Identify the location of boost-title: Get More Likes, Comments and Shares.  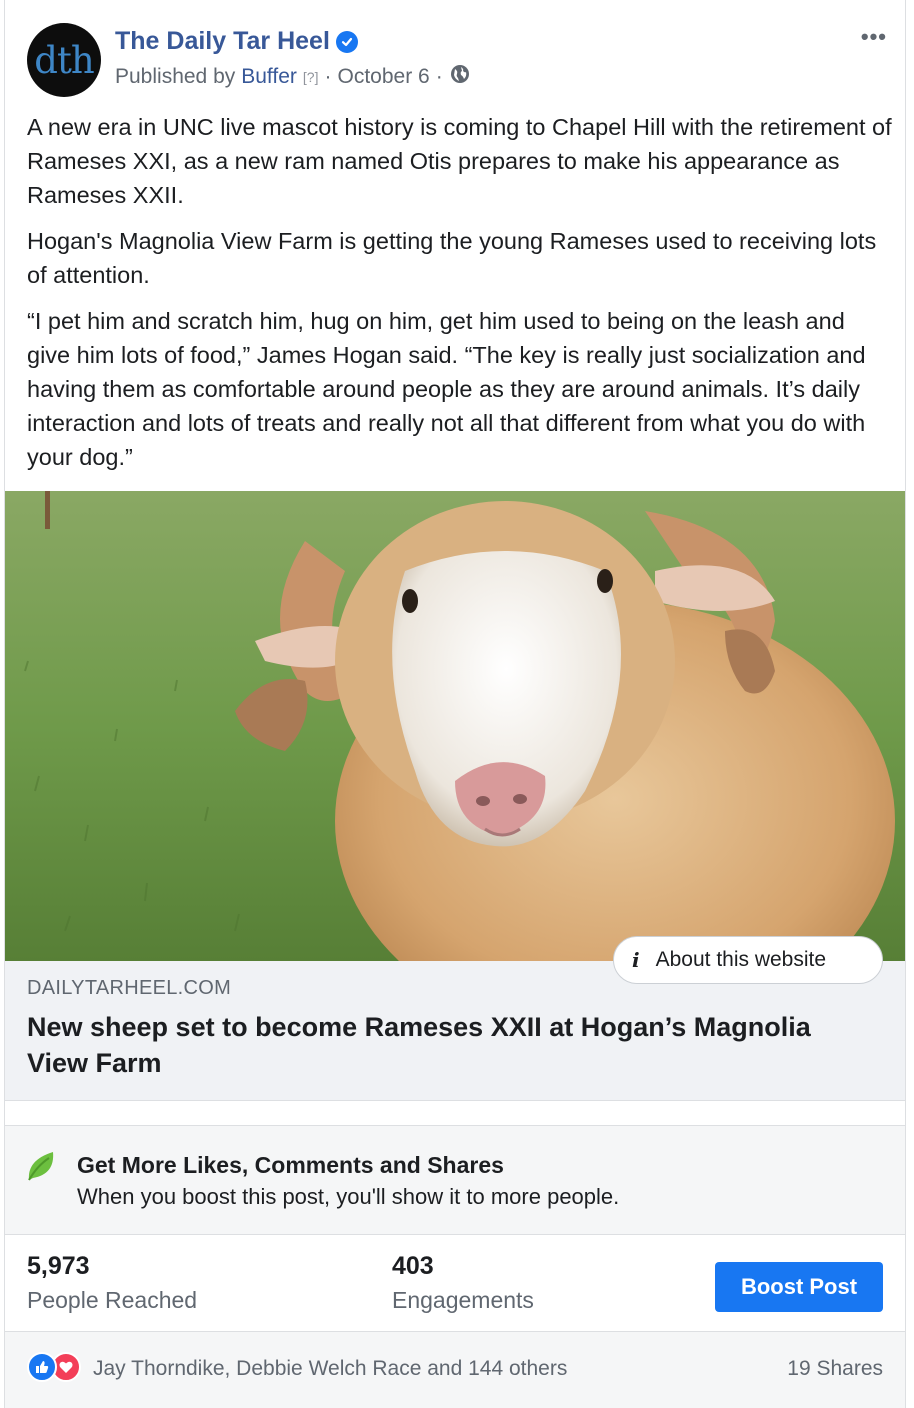
(290, 1165).